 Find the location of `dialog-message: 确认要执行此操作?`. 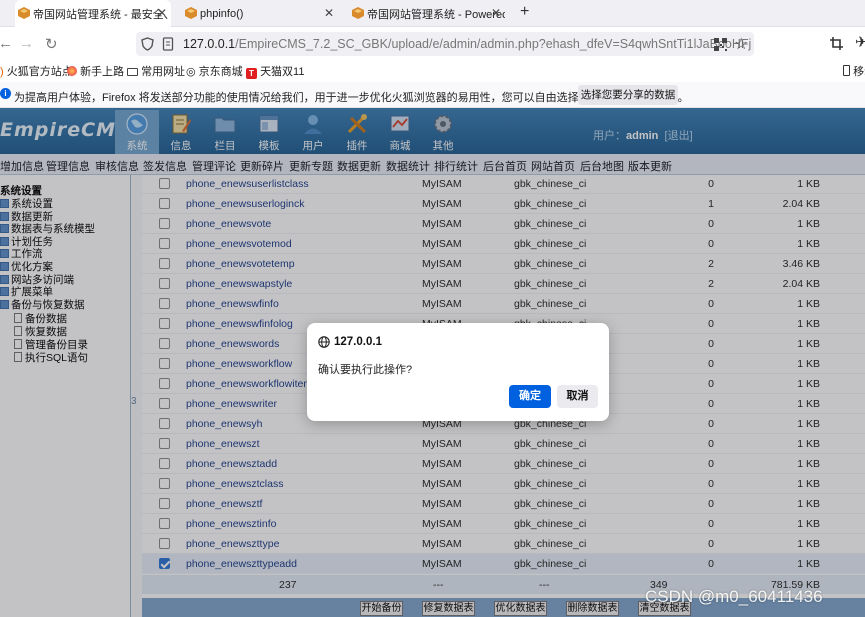

dialog-message: 确认要执行此操作? is located at coordinates (365, 370).